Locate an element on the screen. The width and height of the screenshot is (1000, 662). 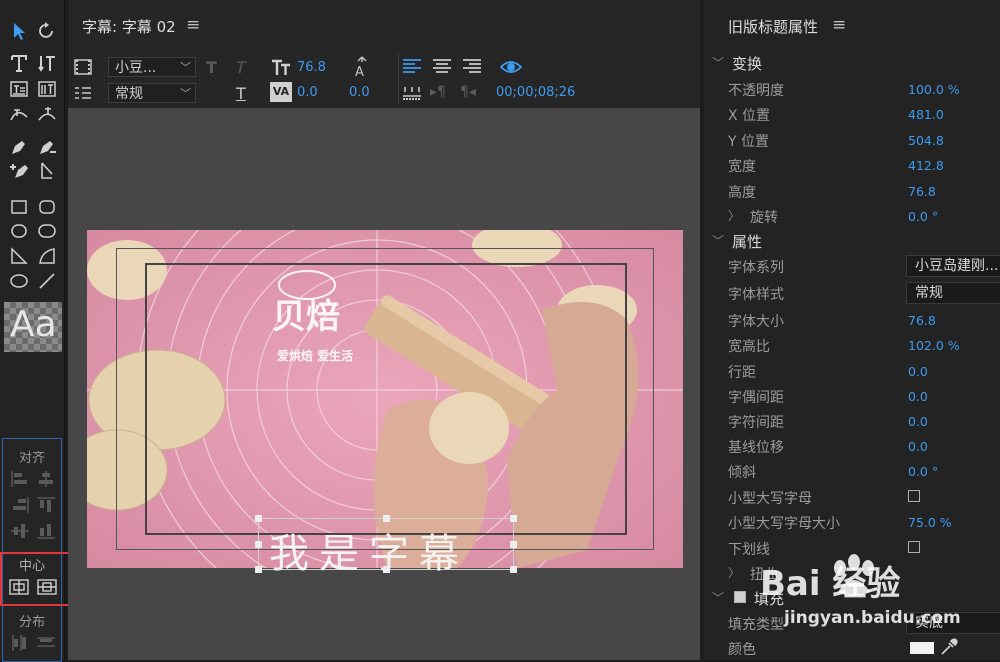
rounded-rectangle-tool-icon is located at coordinates (47, 207).